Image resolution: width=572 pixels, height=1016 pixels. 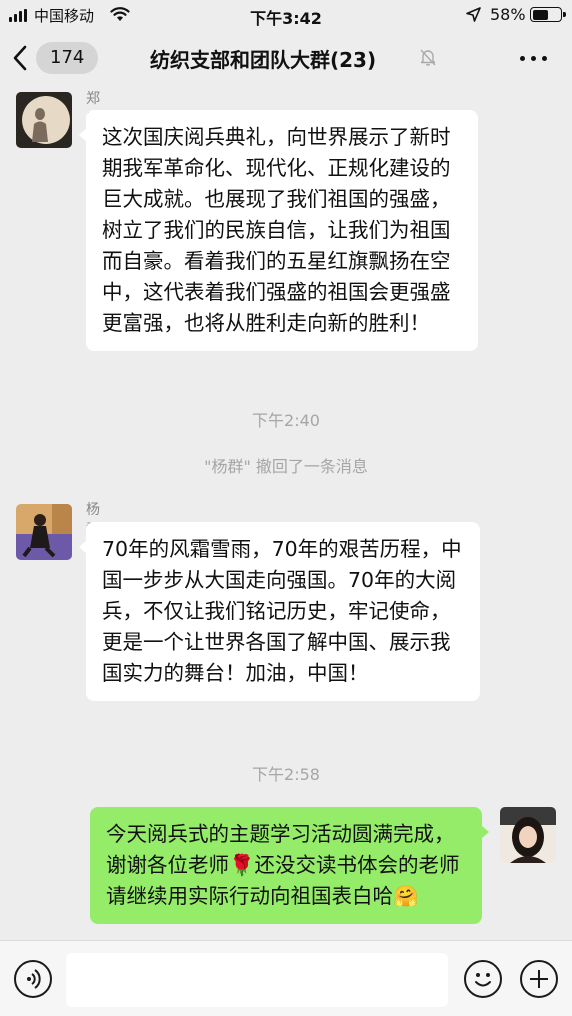 I want to click on time-label: 下午2:58, so click(x=286, y=774).